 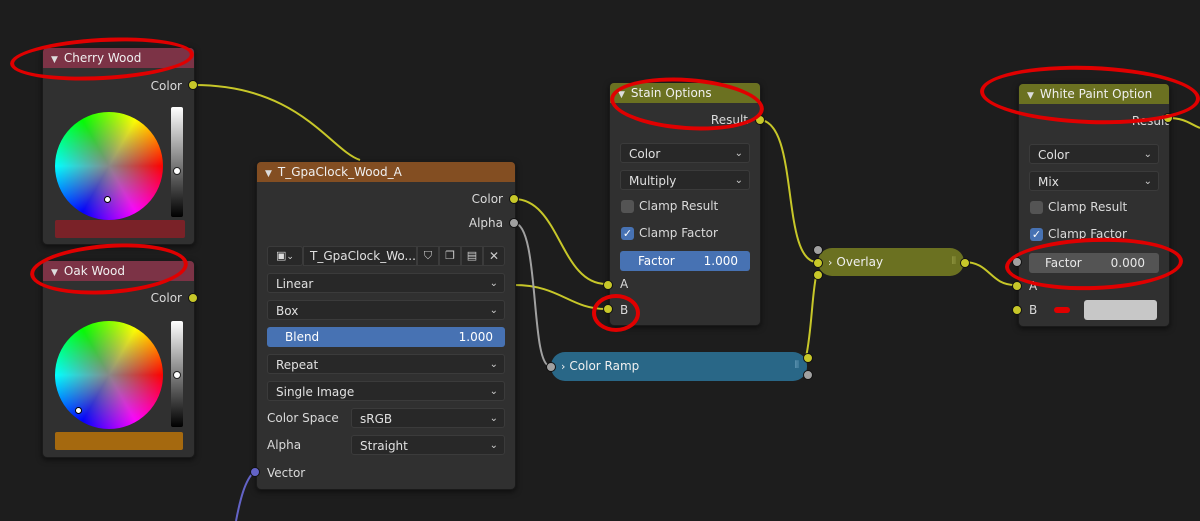 What do you see at coordinates (386, 283) in the screenshot?
I see `interpolation-dropdown: Linear ⌄` at bounding box center [386, 283].